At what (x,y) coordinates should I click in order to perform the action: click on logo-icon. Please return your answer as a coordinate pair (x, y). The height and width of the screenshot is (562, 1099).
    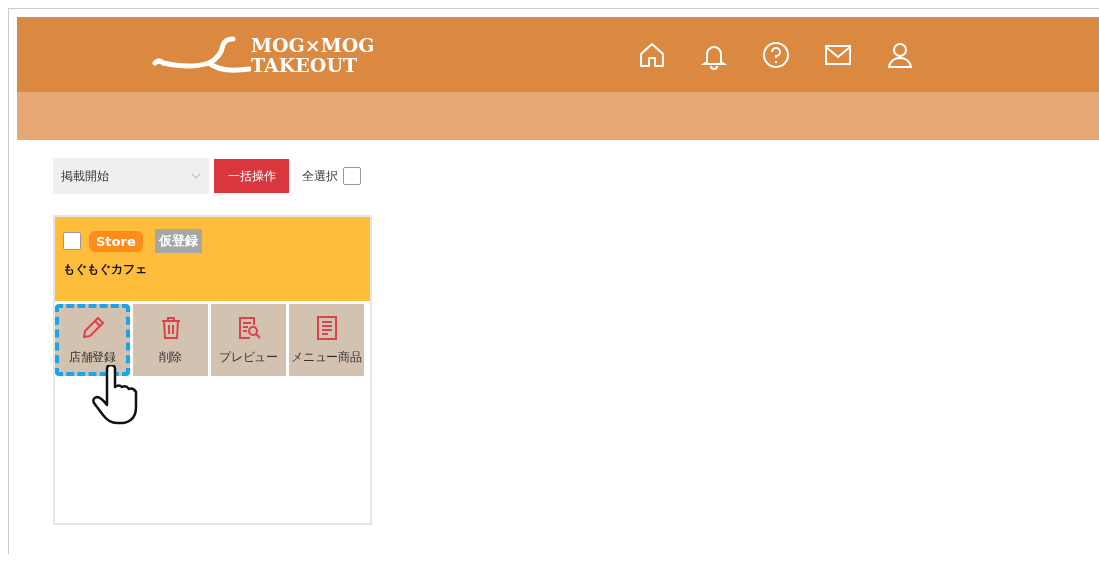
    Looking at the image, I should click on (201, 54).